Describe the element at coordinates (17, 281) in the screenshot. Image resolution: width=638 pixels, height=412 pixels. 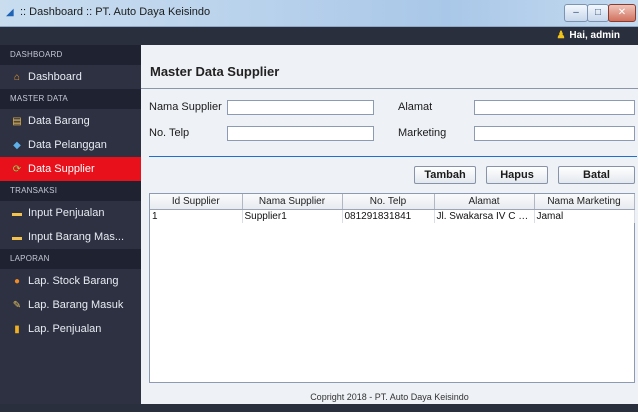
I see `pie-chart-icon: ●` at that location.